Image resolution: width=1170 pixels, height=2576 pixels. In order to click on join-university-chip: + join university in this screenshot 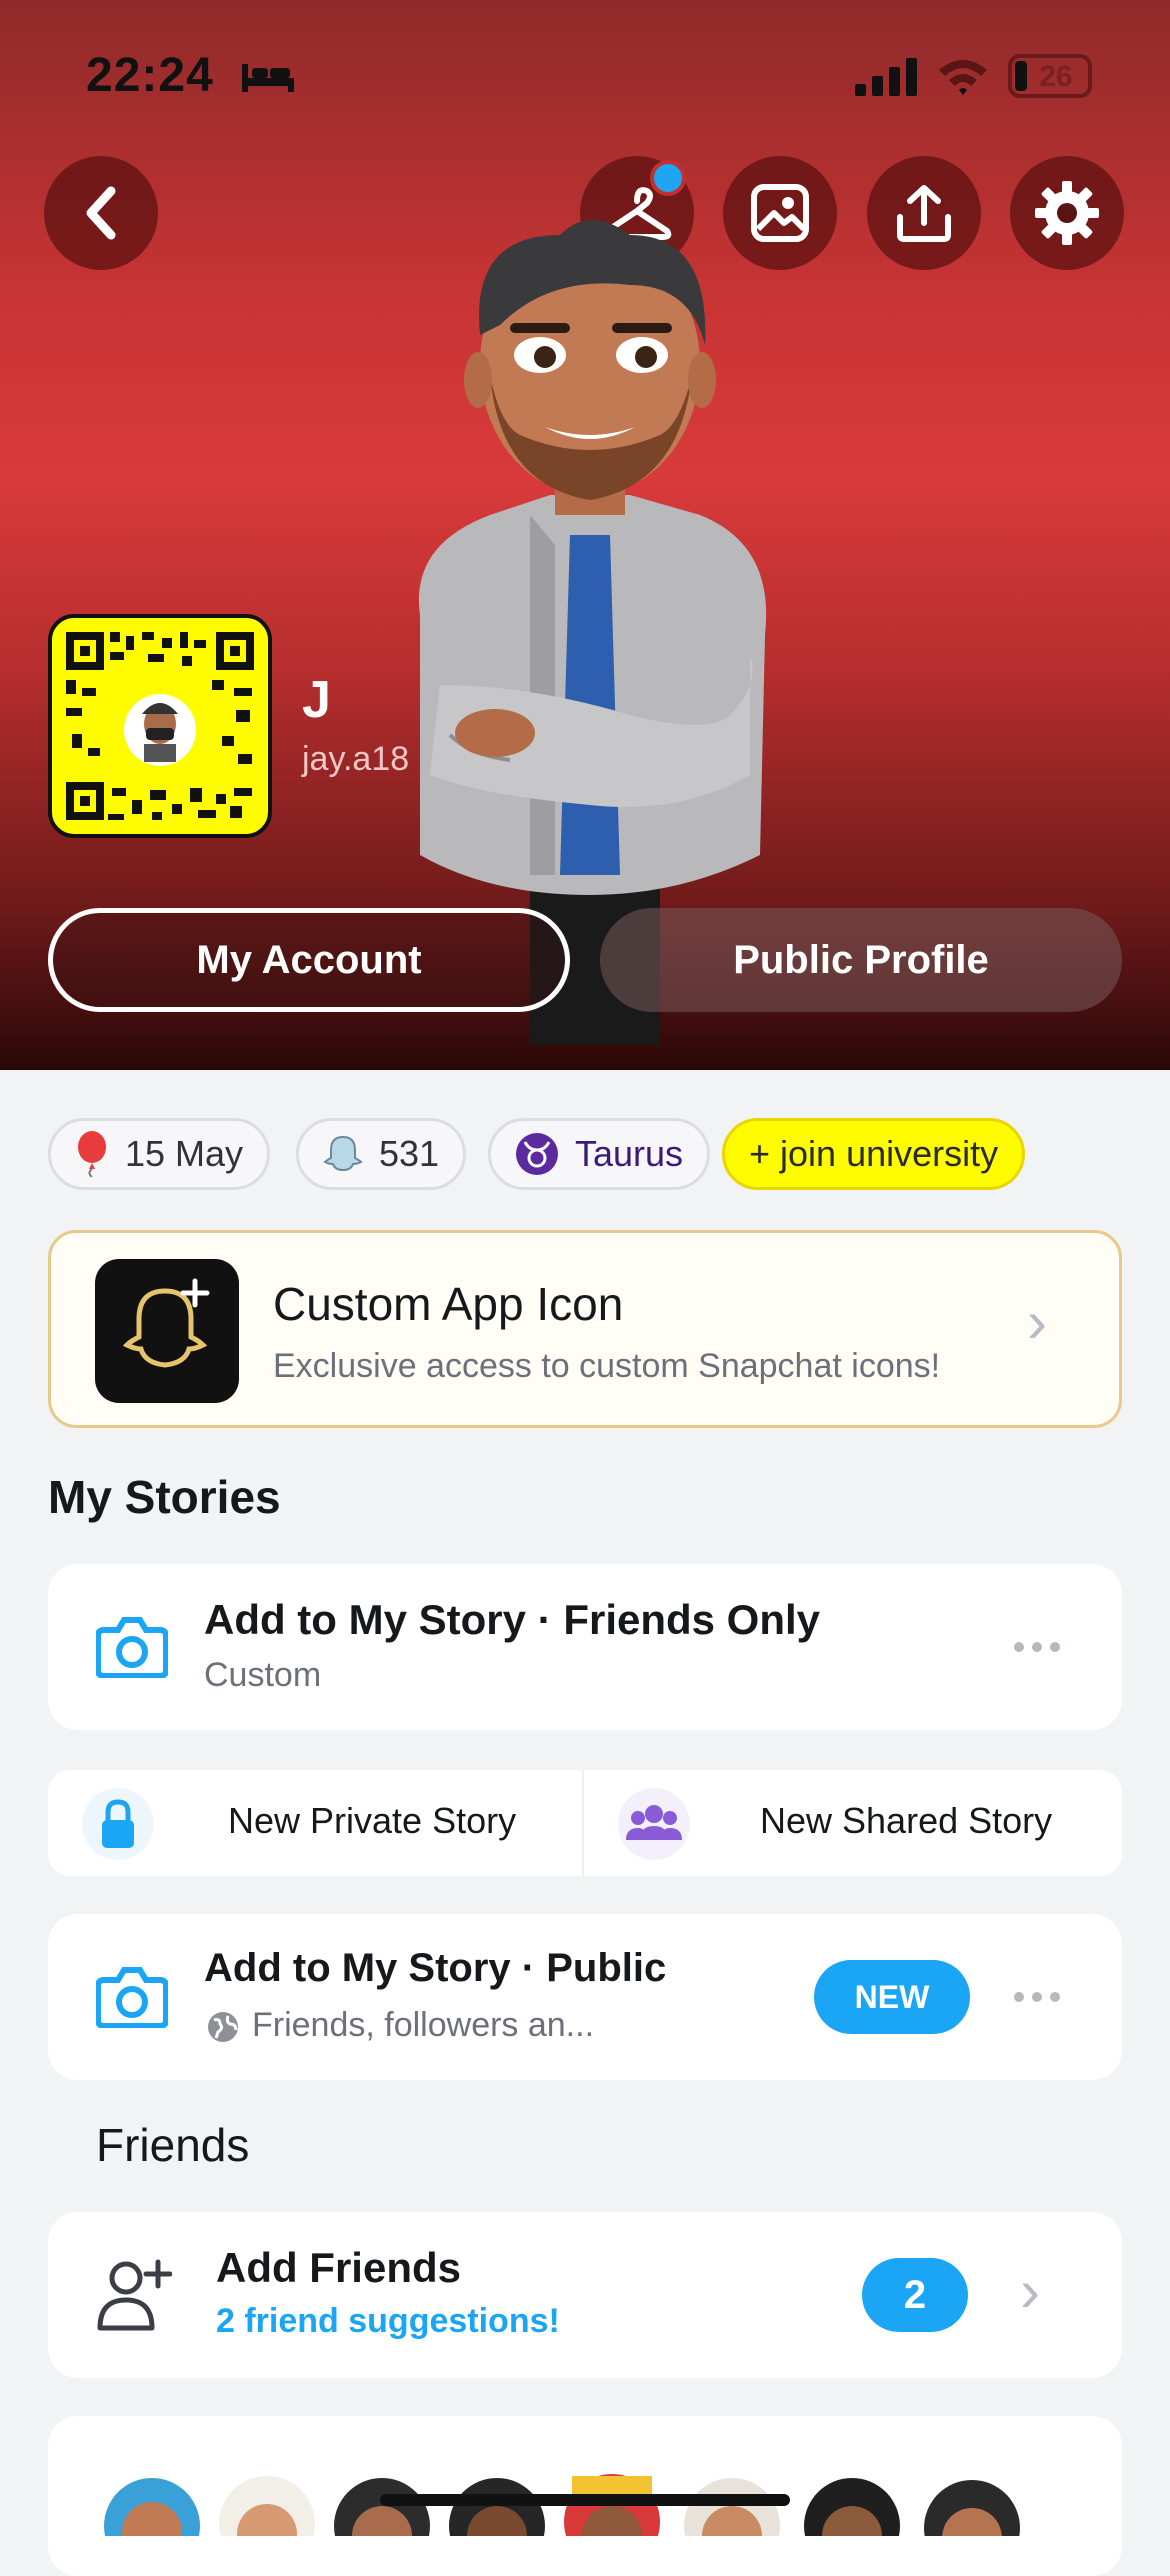, I will do `click(874, 1154)`.